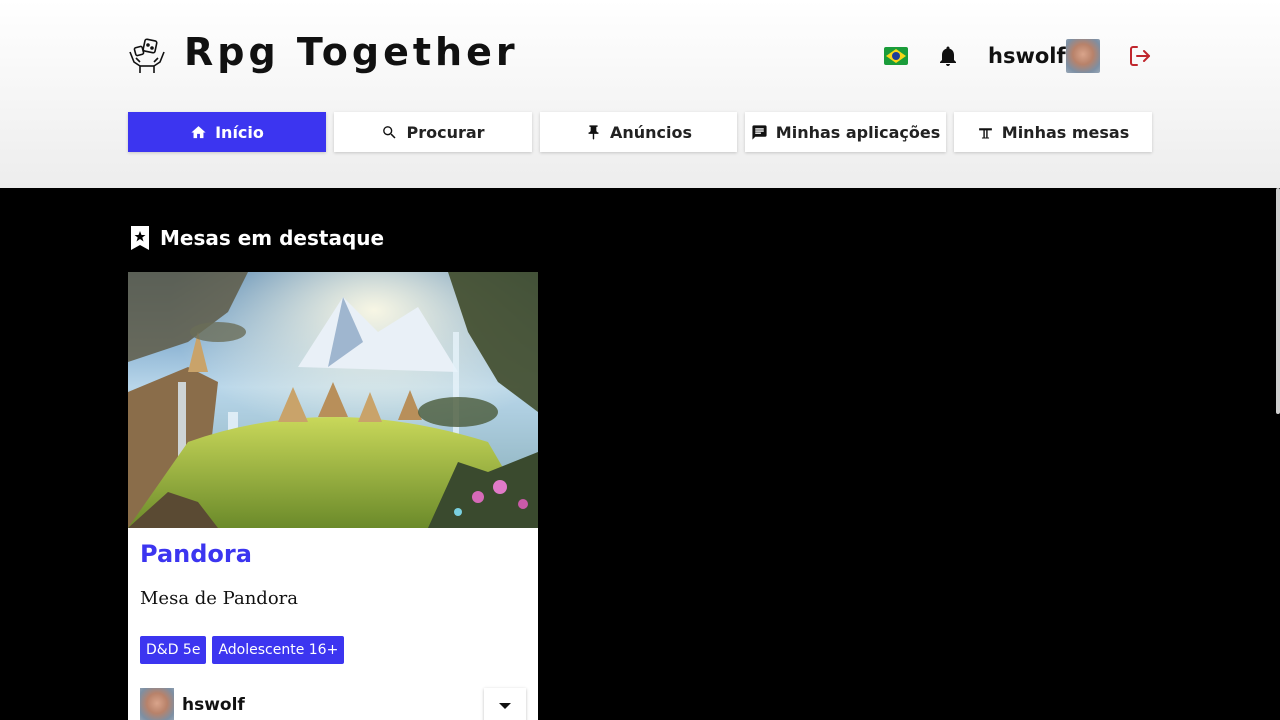 This screenshot has width=1280, height=720. I want to click on bookmark-star-icon, so click(140, 238).